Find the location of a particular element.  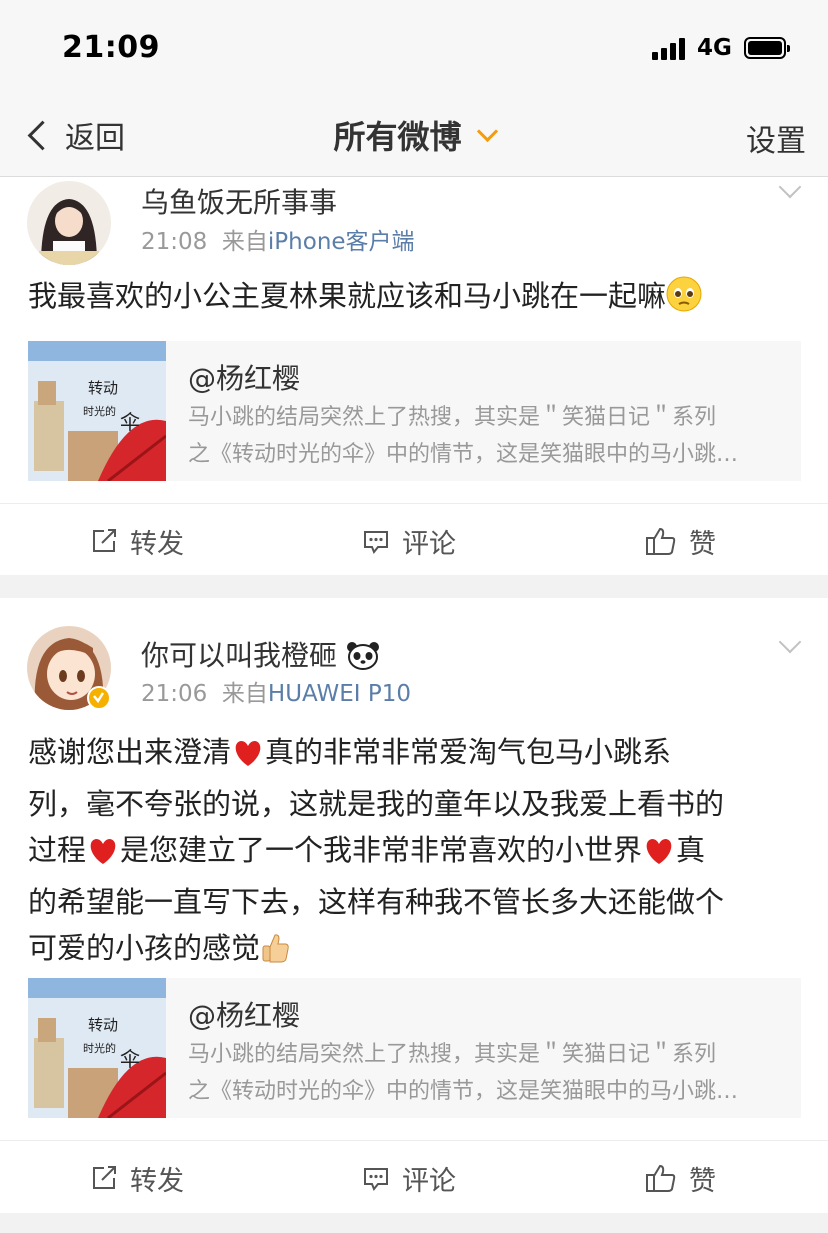

panda-emoji-icon is located at coordinates (363, 659).